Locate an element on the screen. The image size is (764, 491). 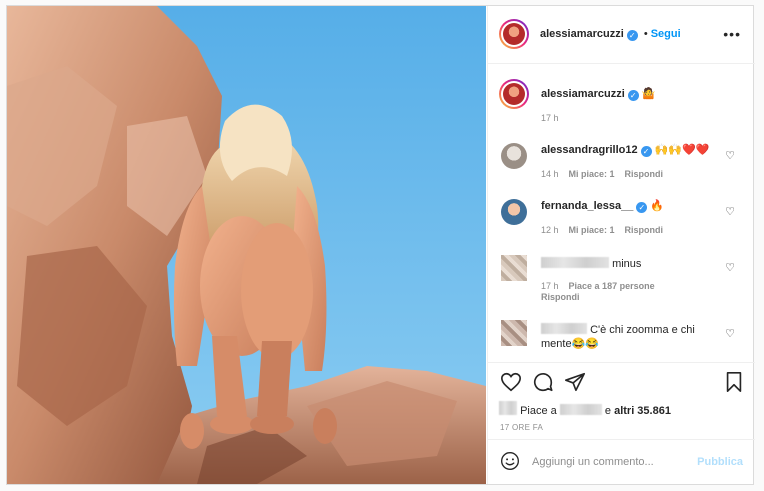
comment-time: 17 h is located at coordinates (550, 286).